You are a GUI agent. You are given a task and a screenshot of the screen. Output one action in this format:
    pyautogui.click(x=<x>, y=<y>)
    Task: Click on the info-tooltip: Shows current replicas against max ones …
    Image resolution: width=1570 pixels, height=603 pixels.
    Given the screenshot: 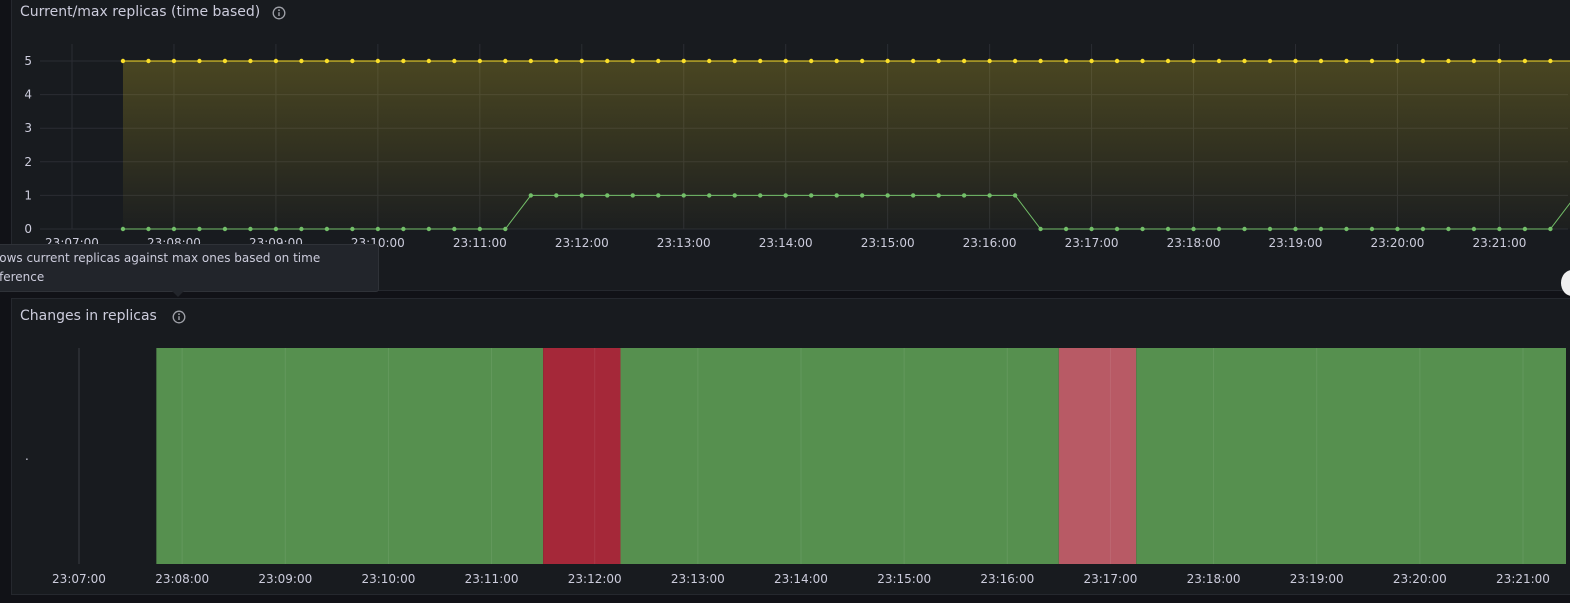 What is the action you would take?
    pyautogui.click(x=189, y=268)
    